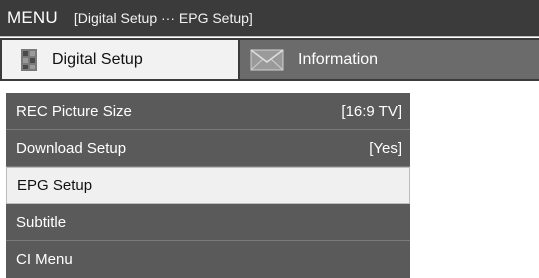 The image size is (539, 278). What do you see at coordinates (208, 259) in the screenshot?
I see `menu-item-ci-menu: CI Menu` at bounding box center [208, 259].